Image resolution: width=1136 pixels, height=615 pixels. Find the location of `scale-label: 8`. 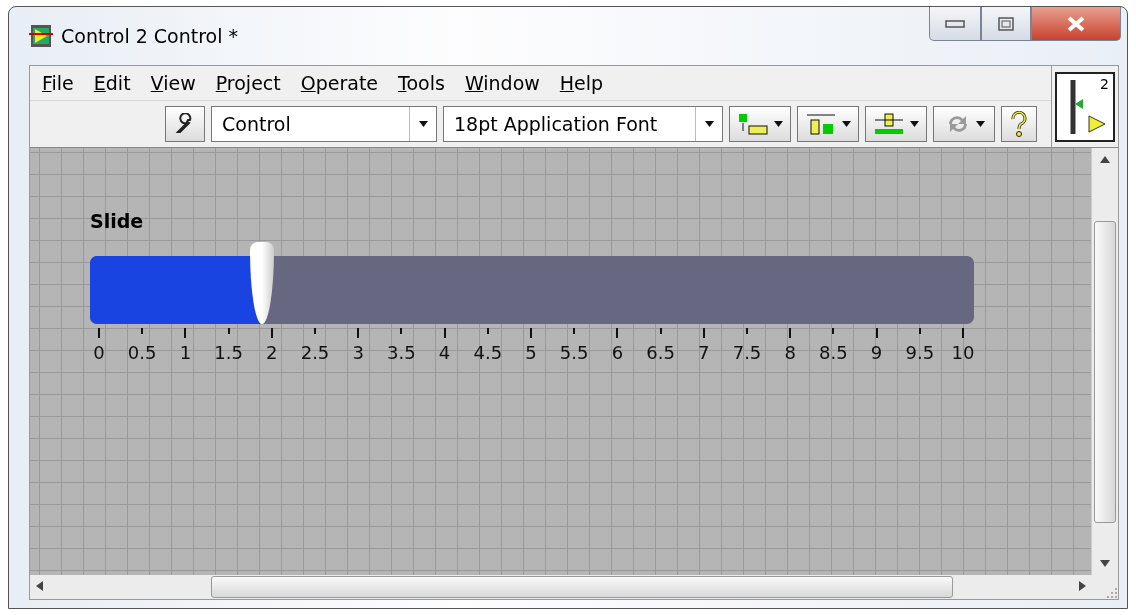

scale-label: 8 is located at coordinates (790, 352).